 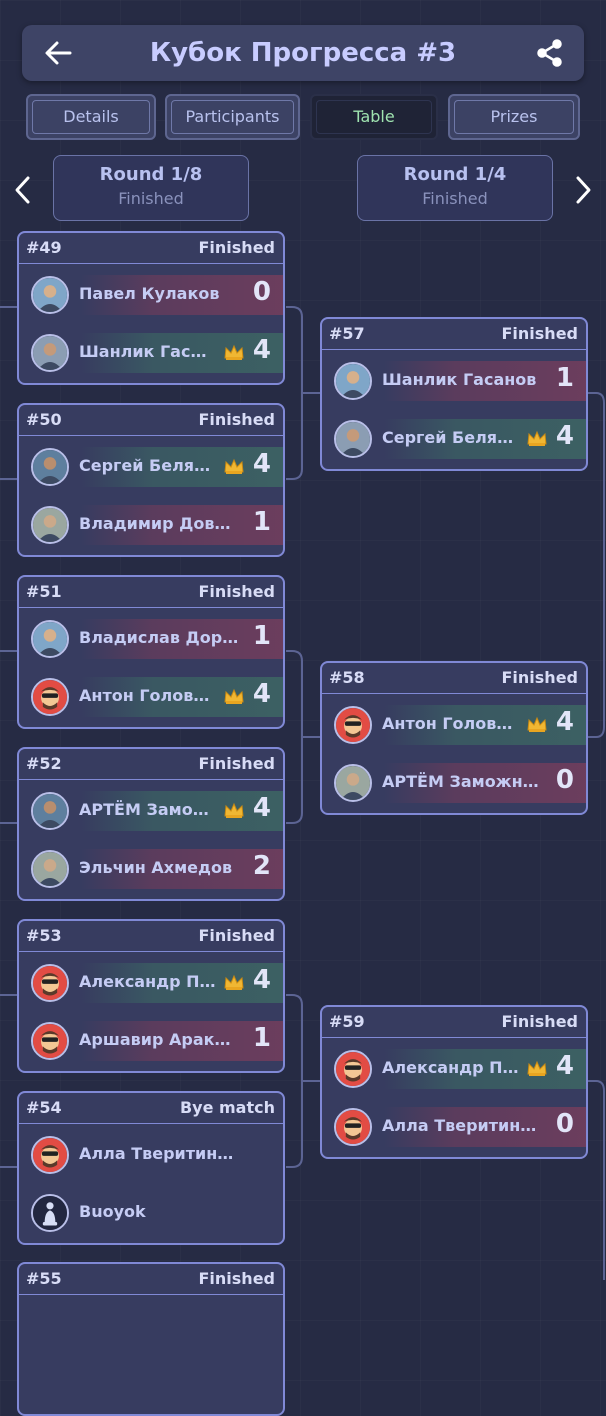 I want to click on player-name: Сергей Беляков, so click(x=451, y=437).